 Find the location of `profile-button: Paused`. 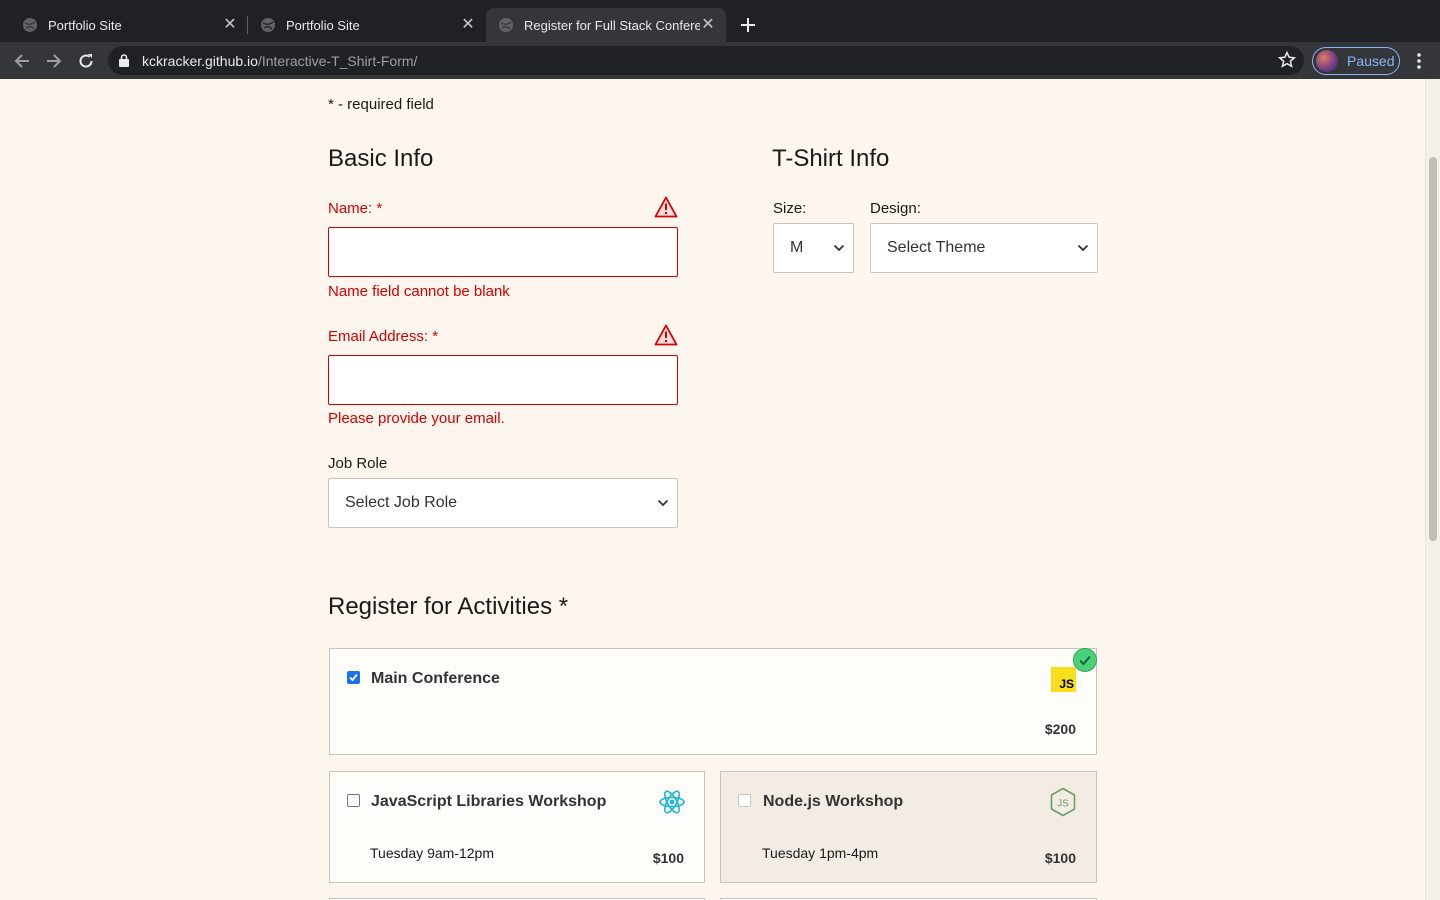

profile-button: Paused is located at coordinates (1356, 61).